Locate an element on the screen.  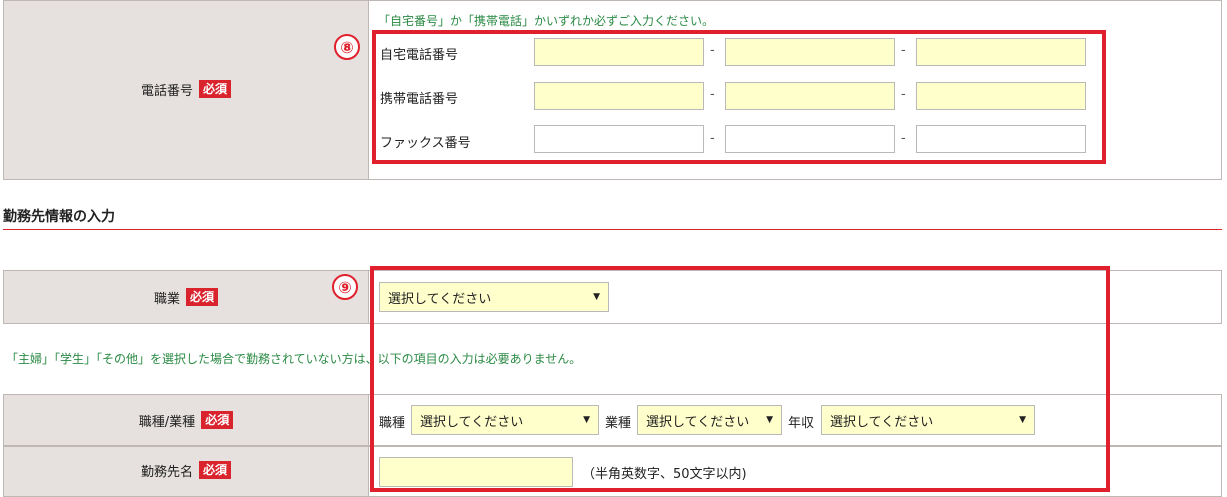
phone-row-label: 電話番号 必須 is located at coordinates (186, 89).